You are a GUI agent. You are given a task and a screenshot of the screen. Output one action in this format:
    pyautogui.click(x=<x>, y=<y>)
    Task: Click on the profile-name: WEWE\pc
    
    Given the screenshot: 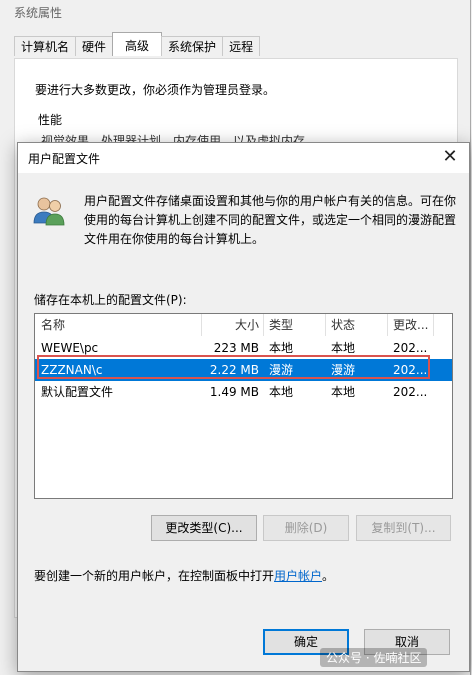 What is the action you would take?
    pyautogui.click(x=70, y=348)
    